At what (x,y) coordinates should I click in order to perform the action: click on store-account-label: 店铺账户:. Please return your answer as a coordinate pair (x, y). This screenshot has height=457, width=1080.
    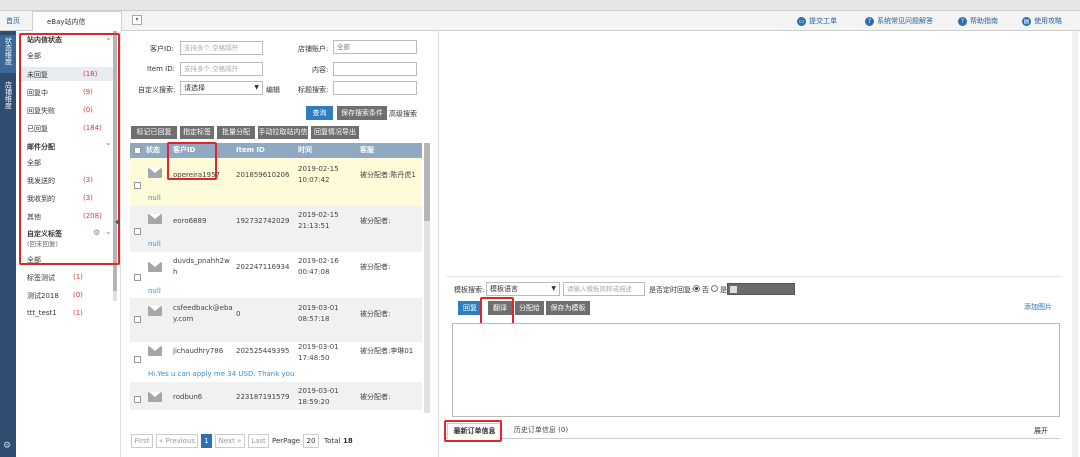
    Looking at the image, I should click on (313, 49).